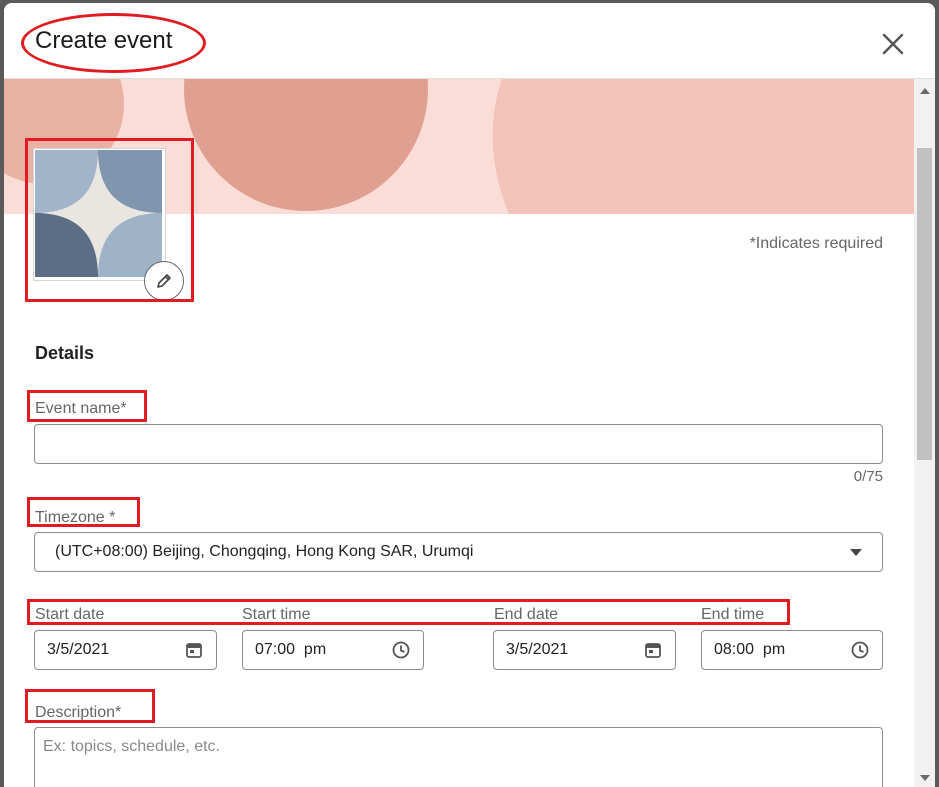  What do you see at coordinates (104, 40) in the screenshot?
I see `dialog-title: Create event` at bounding box center [104, 40].